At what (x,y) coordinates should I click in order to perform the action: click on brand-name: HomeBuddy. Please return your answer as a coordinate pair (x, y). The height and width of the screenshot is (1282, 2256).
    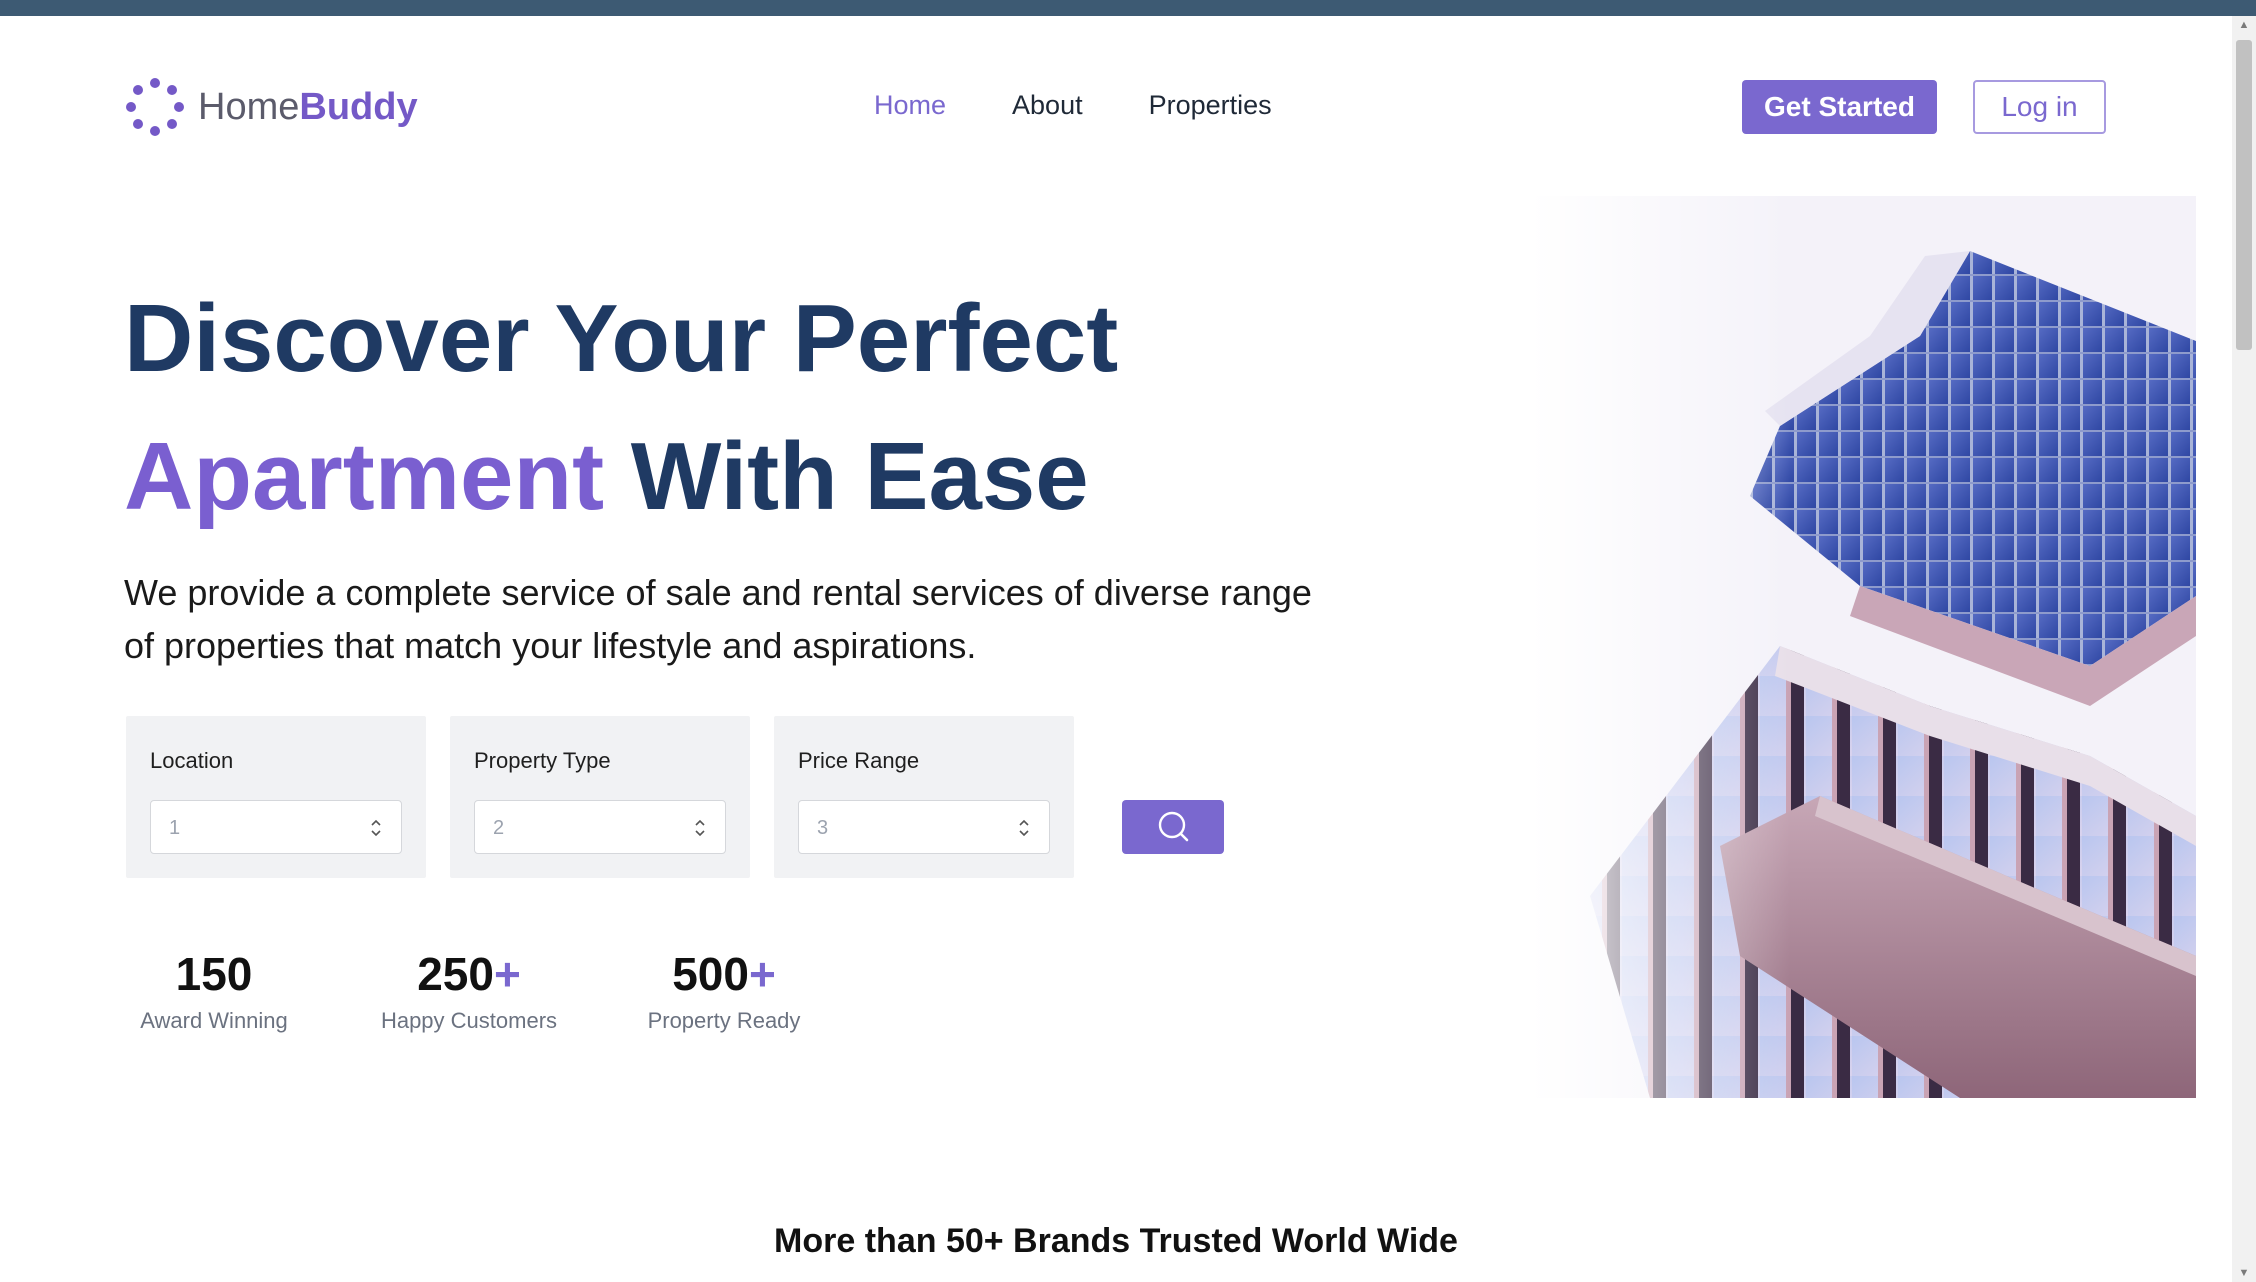
    Looking at the image, I should click on (308, 106).